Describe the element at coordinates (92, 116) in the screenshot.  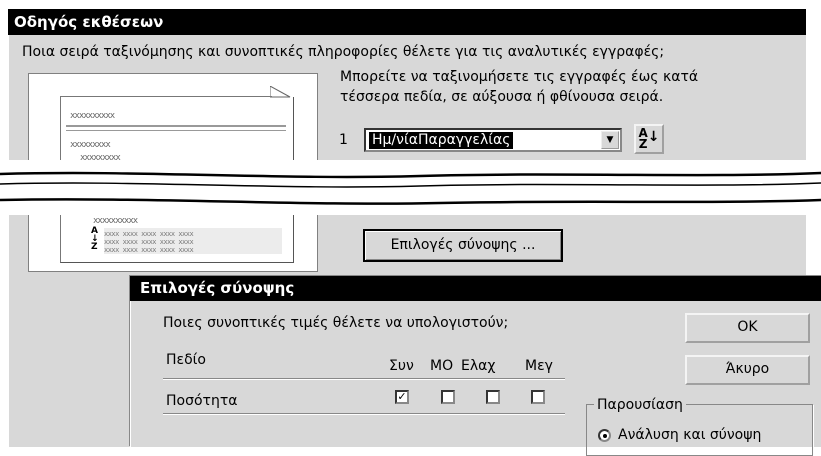
I see `preview-heading-placeholder: xxxxxxxxxx` at that location.